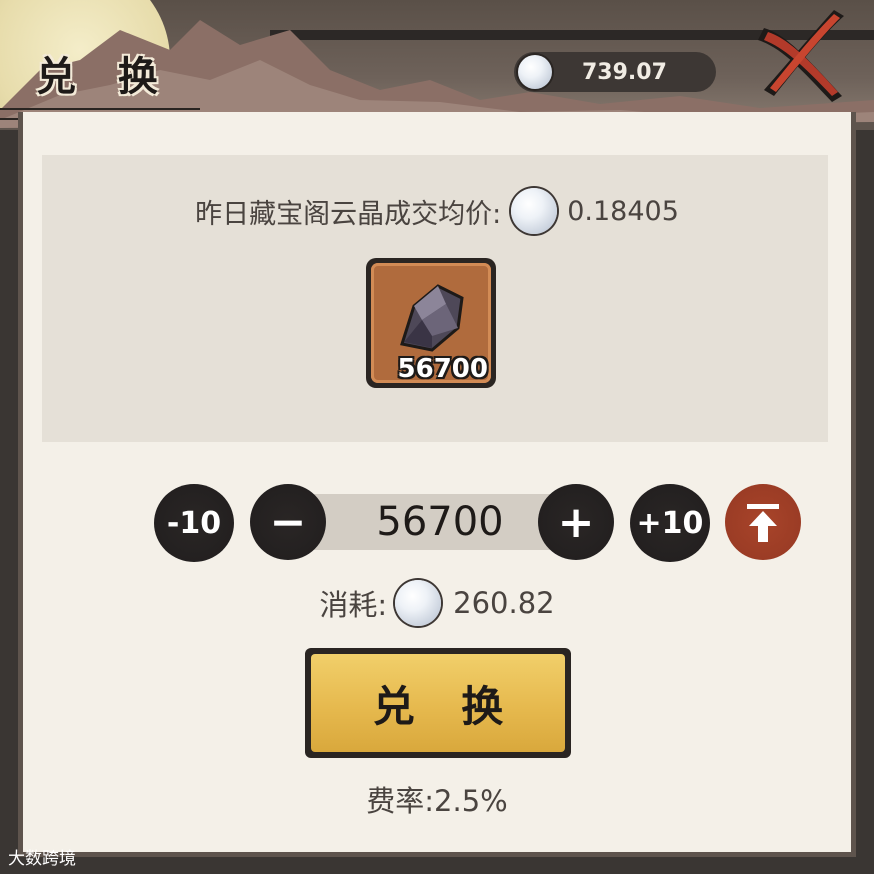 Image resolution: width=874 pixels, height=874 pixels. What do you see at coordinates (437, 65) in the screenshot?
I see `header-banner: 兑 换 739.07` at bounding box center [437, 65].